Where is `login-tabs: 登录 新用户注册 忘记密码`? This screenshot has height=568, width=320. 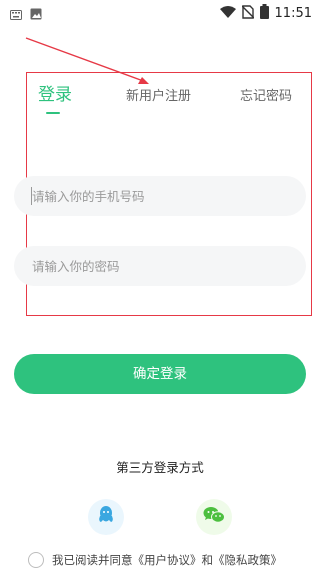 login-tabs: 登录 新用户注册 忘记密码 is located at coordinates (160, 102).